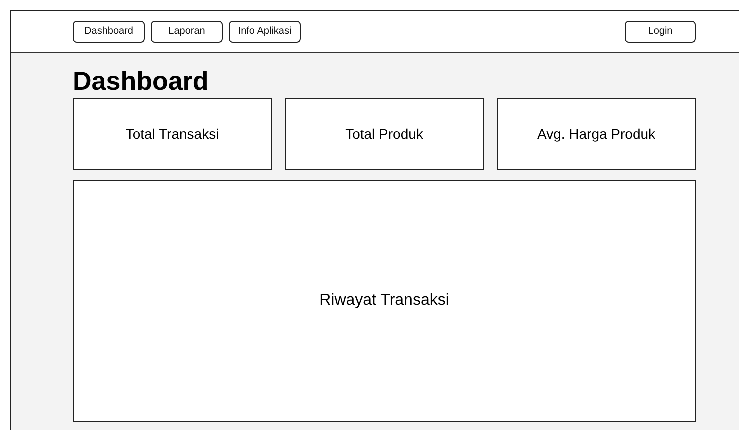  What do you see at coordinates (172, 134) in the screenshot?
I see `stat-card: Total Transaksi` at bounding box center [172, 134].